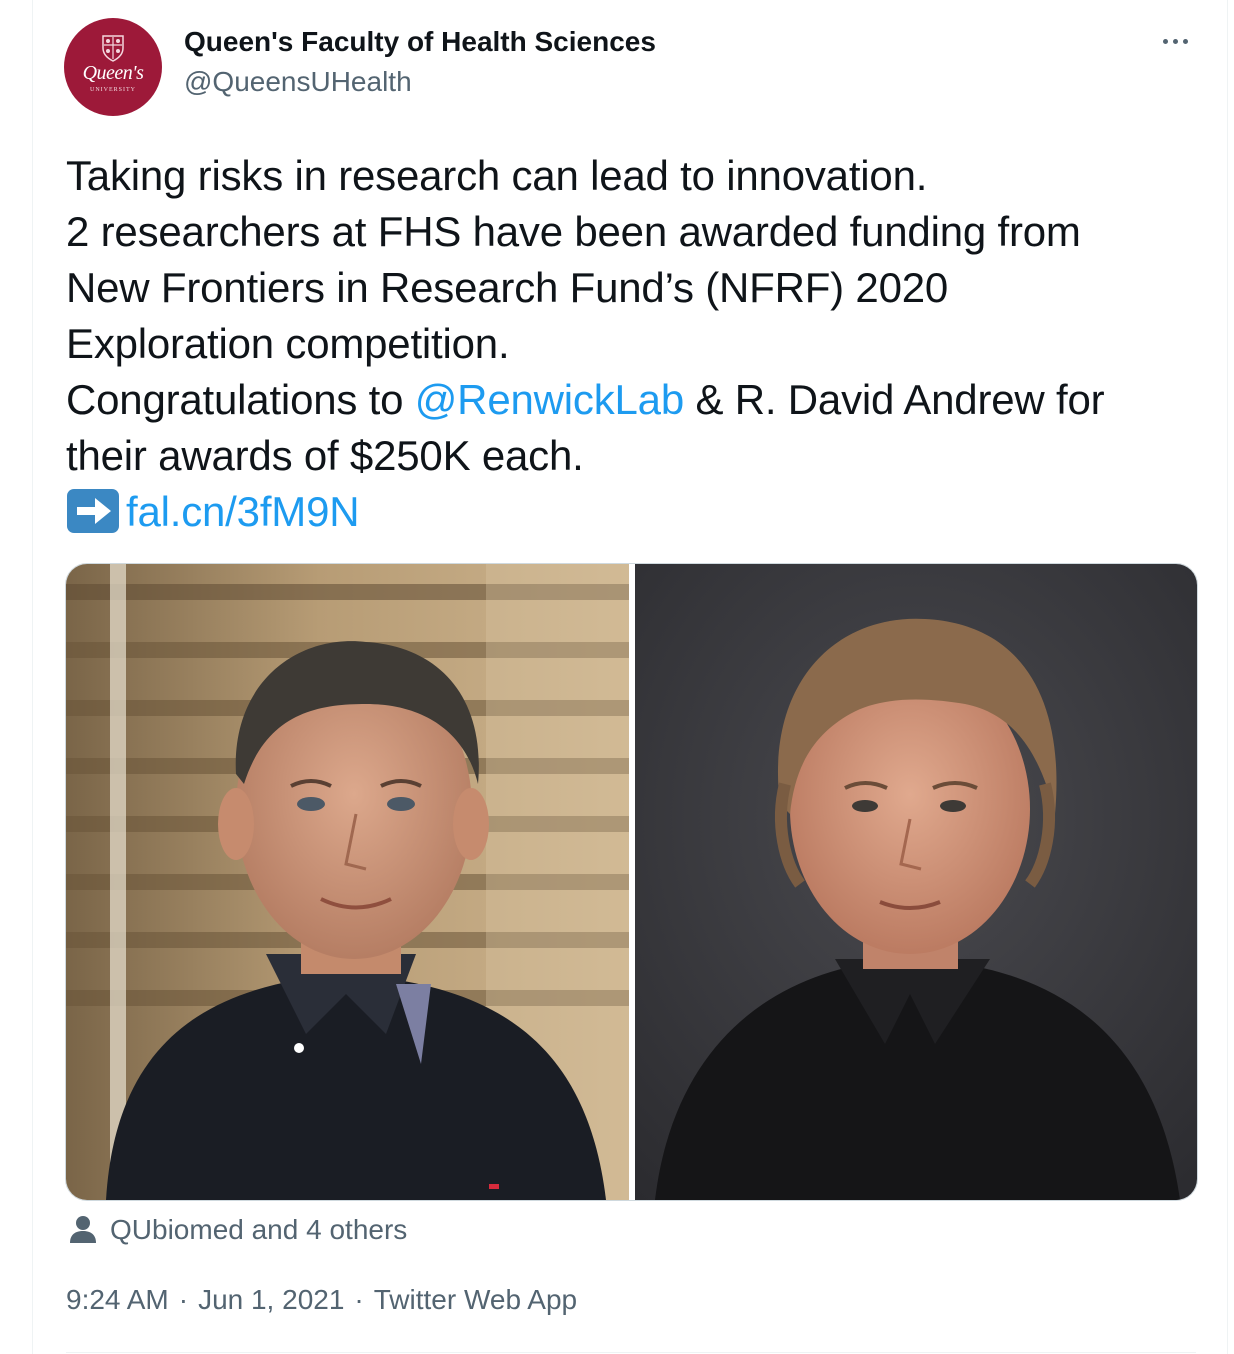  I want to click on avatar-wordmark: Queen's, so click(113, 73).